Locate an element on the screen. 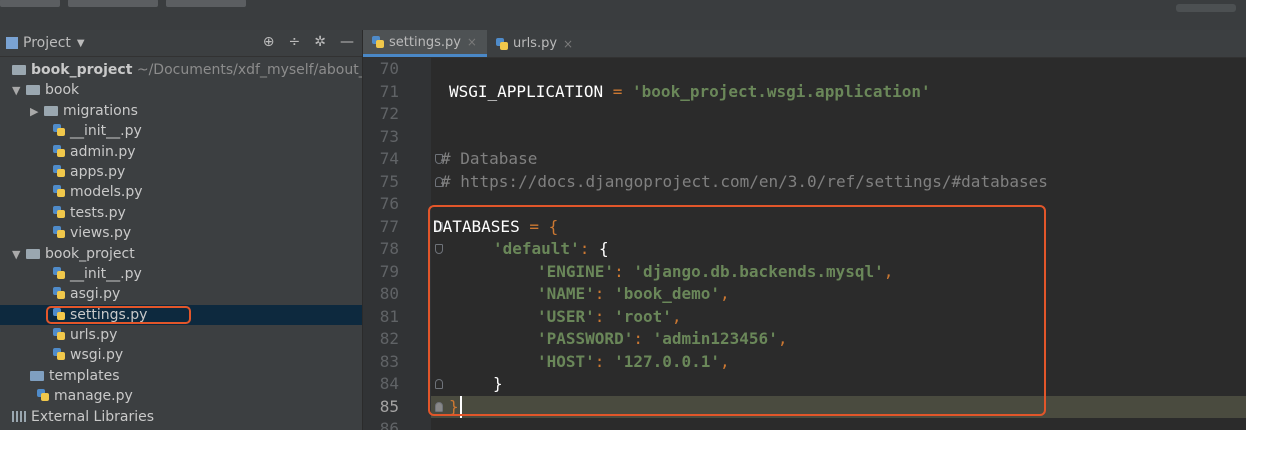 The image size is (1266, 450). code-text: 'NAME': 'book_demo', is located at coordinates (633, 294).